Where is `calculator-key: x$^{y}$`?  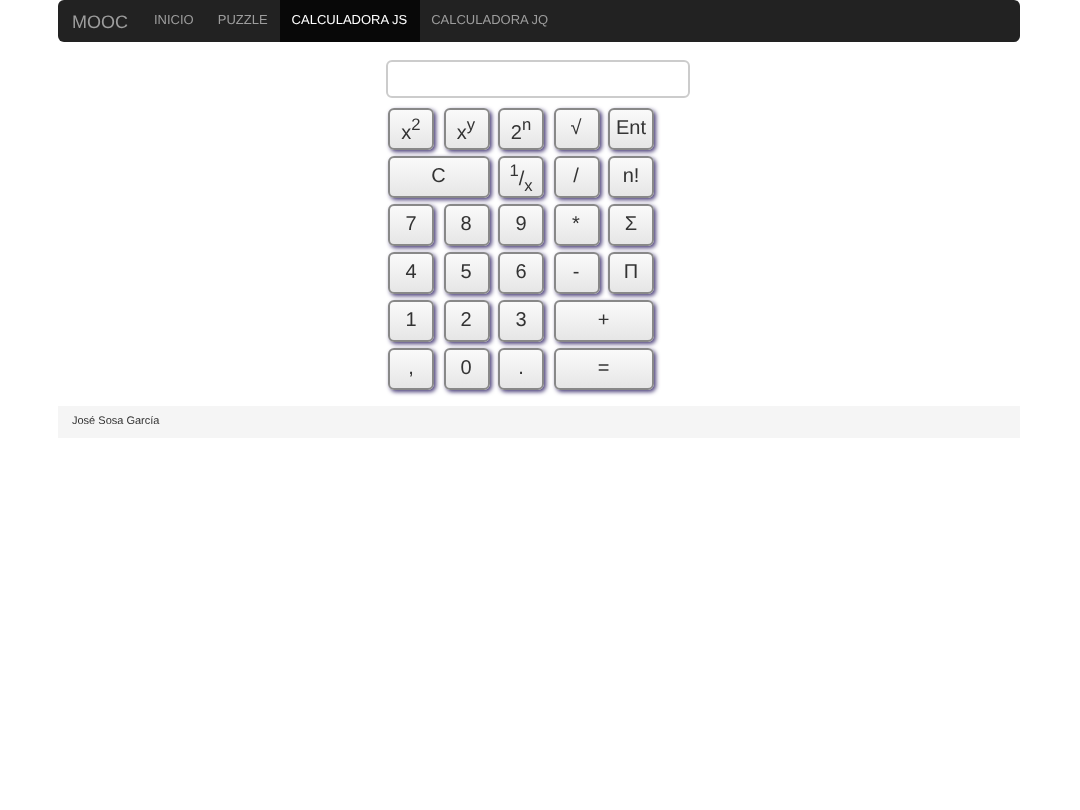 calculator-key: x$^{y}$ is located at coordinates (466, 129).